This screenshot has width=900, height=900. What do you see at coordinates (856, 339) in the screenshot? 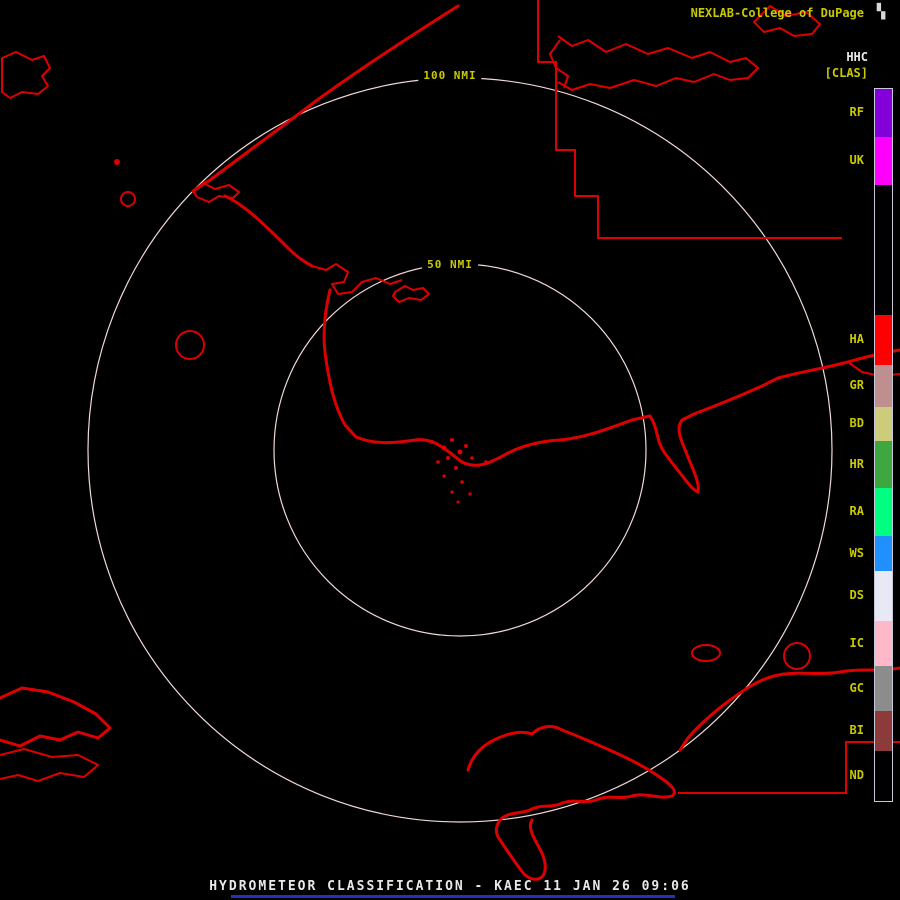
I see `legend-label-ha: HA` at bounding box center [856, 339].